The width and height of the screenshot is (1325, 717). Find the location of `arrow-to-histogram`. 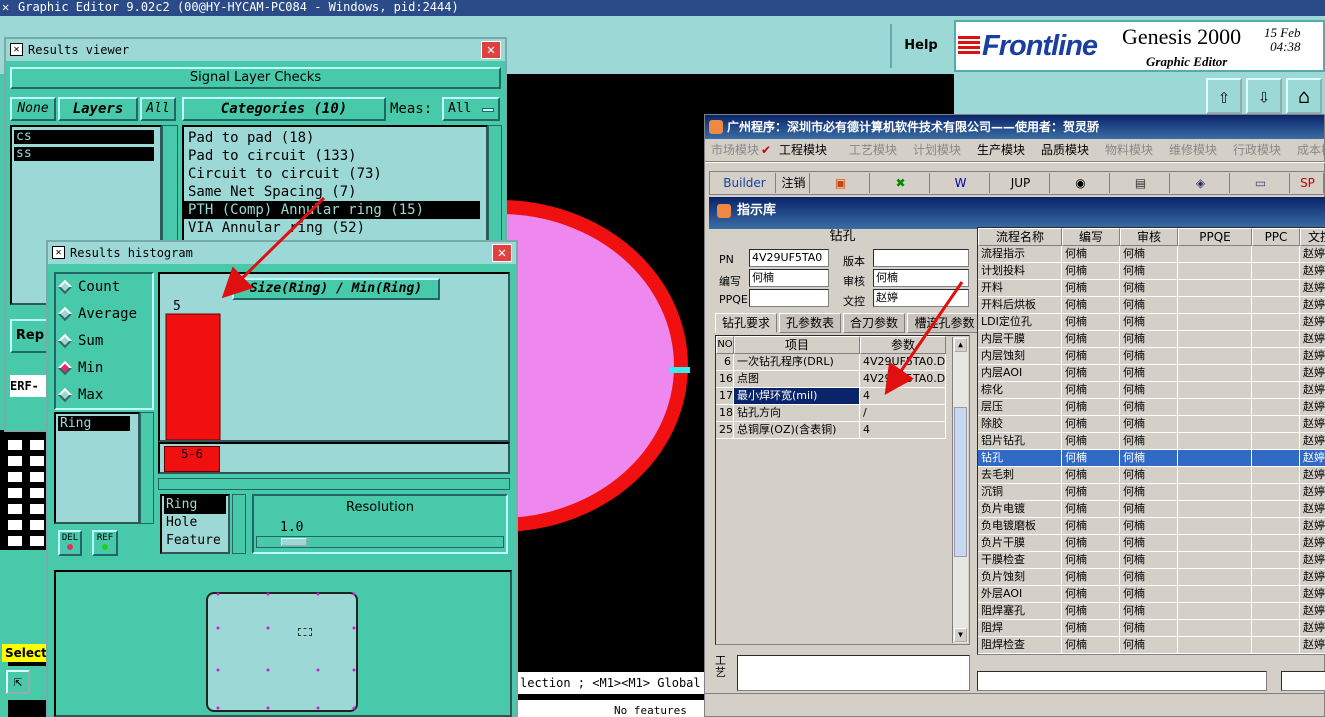

arrow-to-histogram is located at coordinates (273, 247).